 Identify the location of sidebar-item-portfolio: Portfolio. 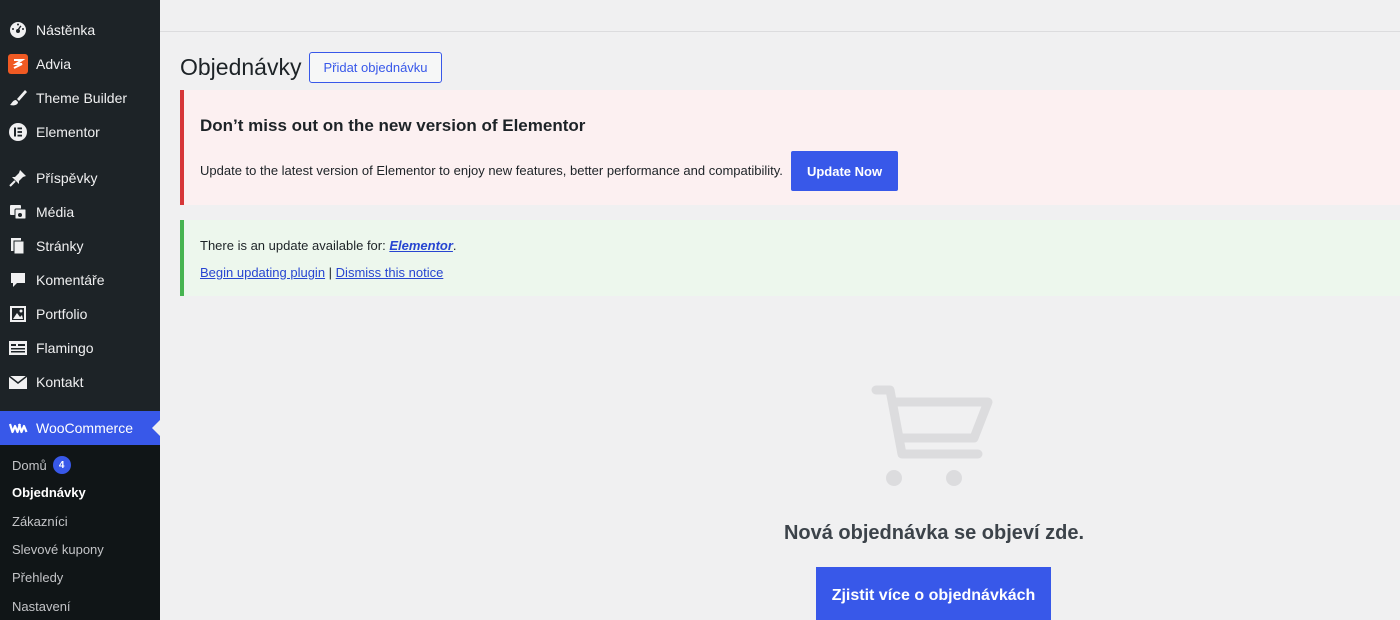
(80, 314).